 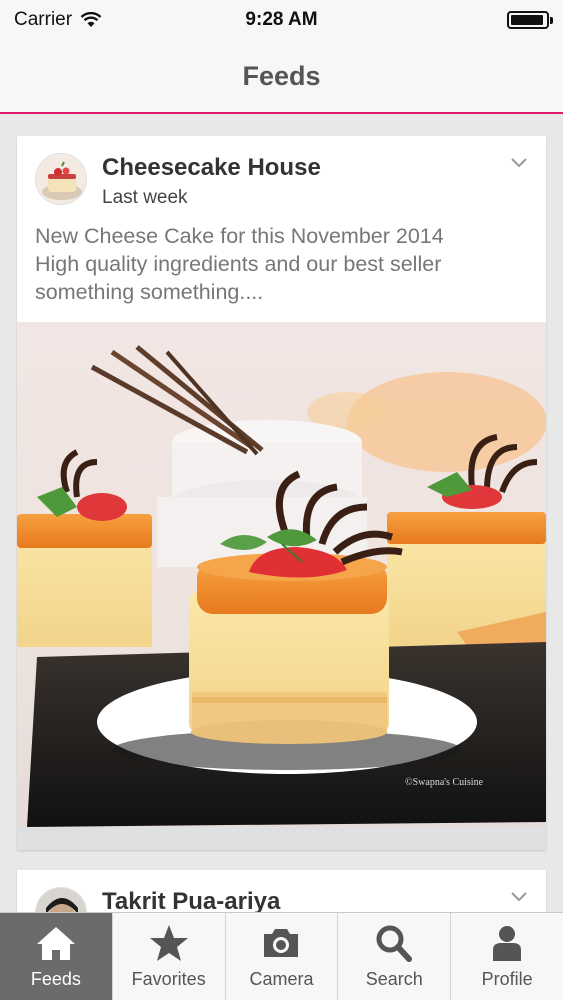 I want to click on tab-bar: Feeds Favorites Camera Search Profile, so click(x=281, y=956).